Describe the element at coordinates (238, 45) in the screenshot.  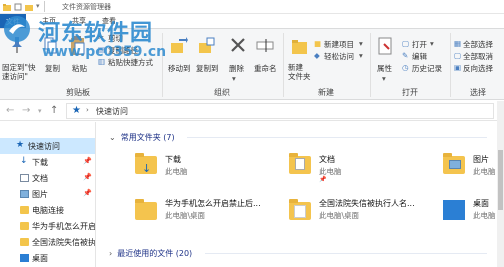
I see `delete-icon` at that location.